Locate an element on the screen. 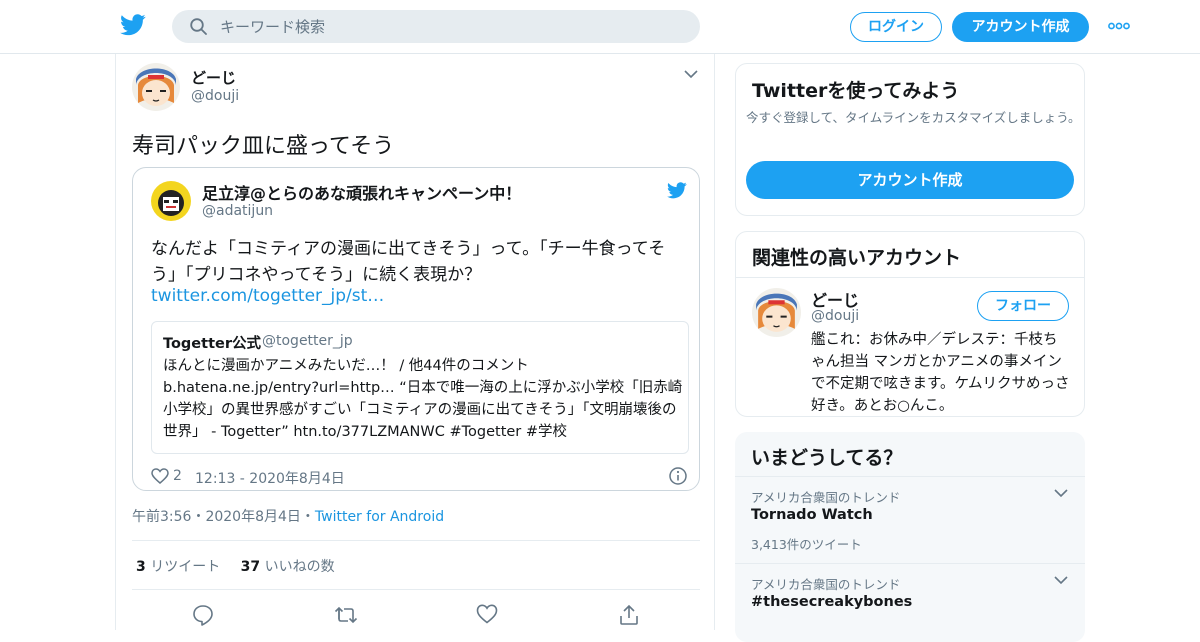 Image resolution: width=1200 pixels, height=642 pixels. tweet-timestamp: 午前3:56・2020年8月4日・ is located at coordinates (223, 517).